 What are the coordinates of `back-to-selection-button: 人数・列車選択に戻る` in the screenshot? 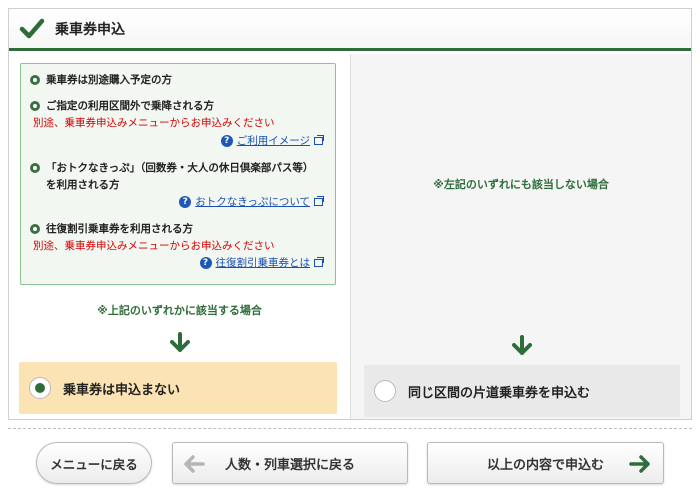 It's located at (290, 463).